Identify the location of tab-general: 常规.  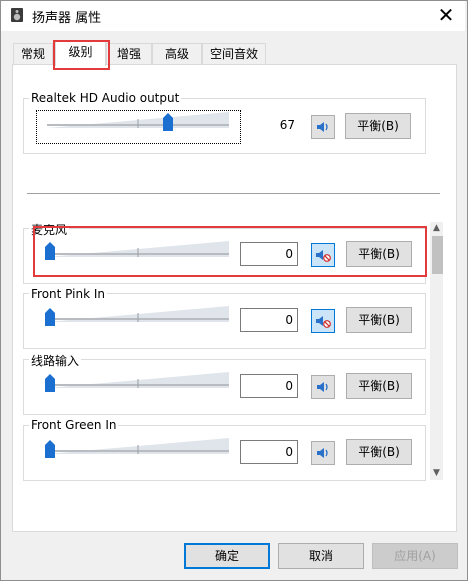
(33, 54).